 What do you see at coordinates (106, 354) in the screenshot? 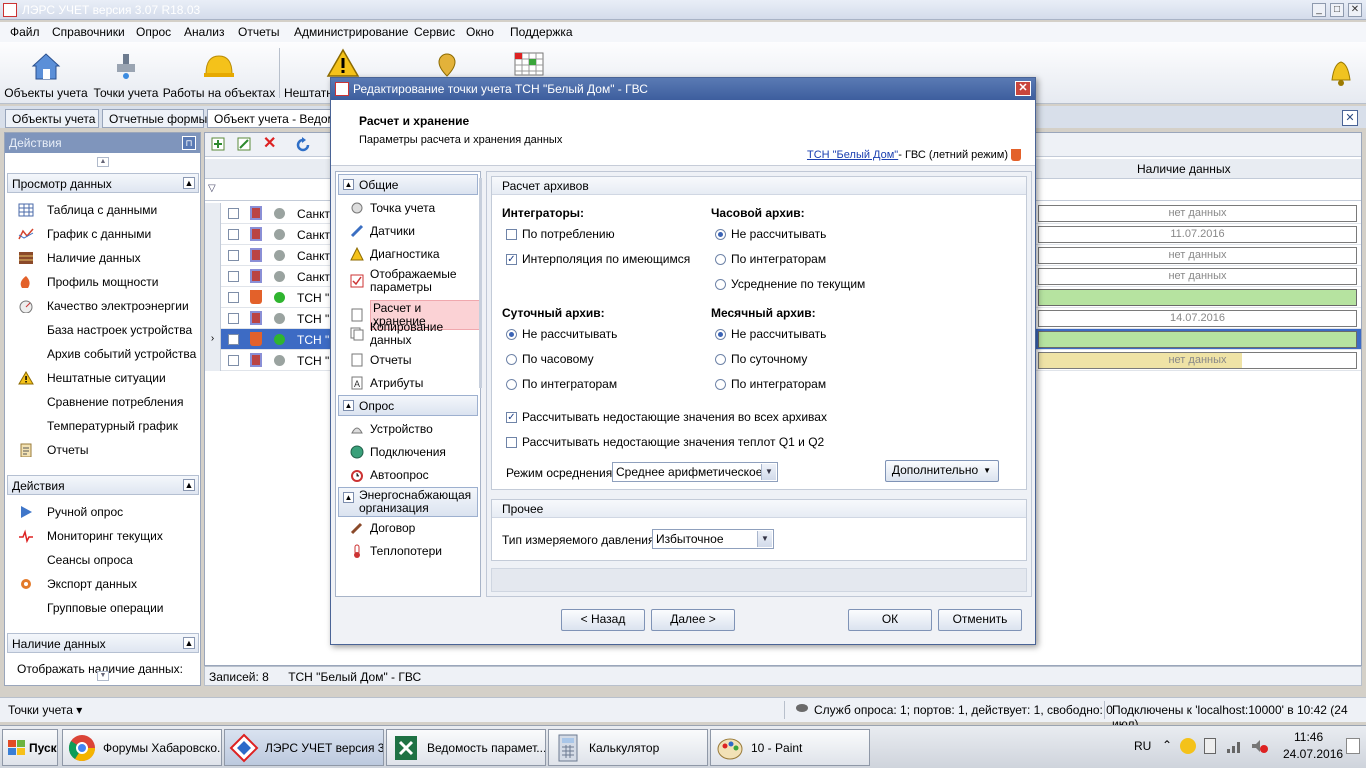
I see `action-device-events: Архив событий устройства` at bounding box center [106, 354].